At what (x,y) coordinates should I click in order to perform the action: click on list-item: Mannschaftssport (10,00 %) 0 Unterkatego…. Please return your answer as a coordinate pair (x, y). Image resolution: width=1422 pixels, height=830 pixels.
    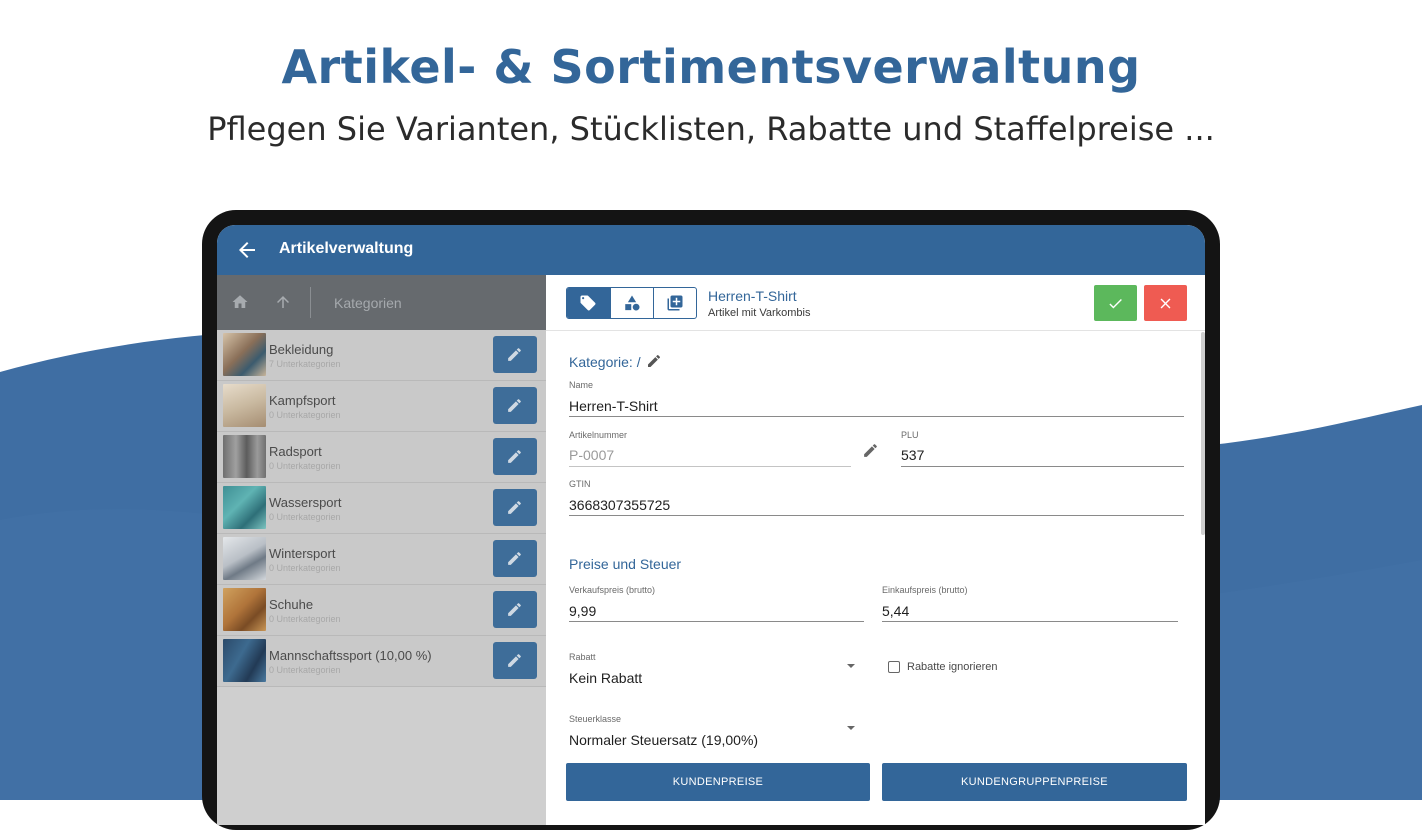
    Looking at the image, I should click on (381, 661).